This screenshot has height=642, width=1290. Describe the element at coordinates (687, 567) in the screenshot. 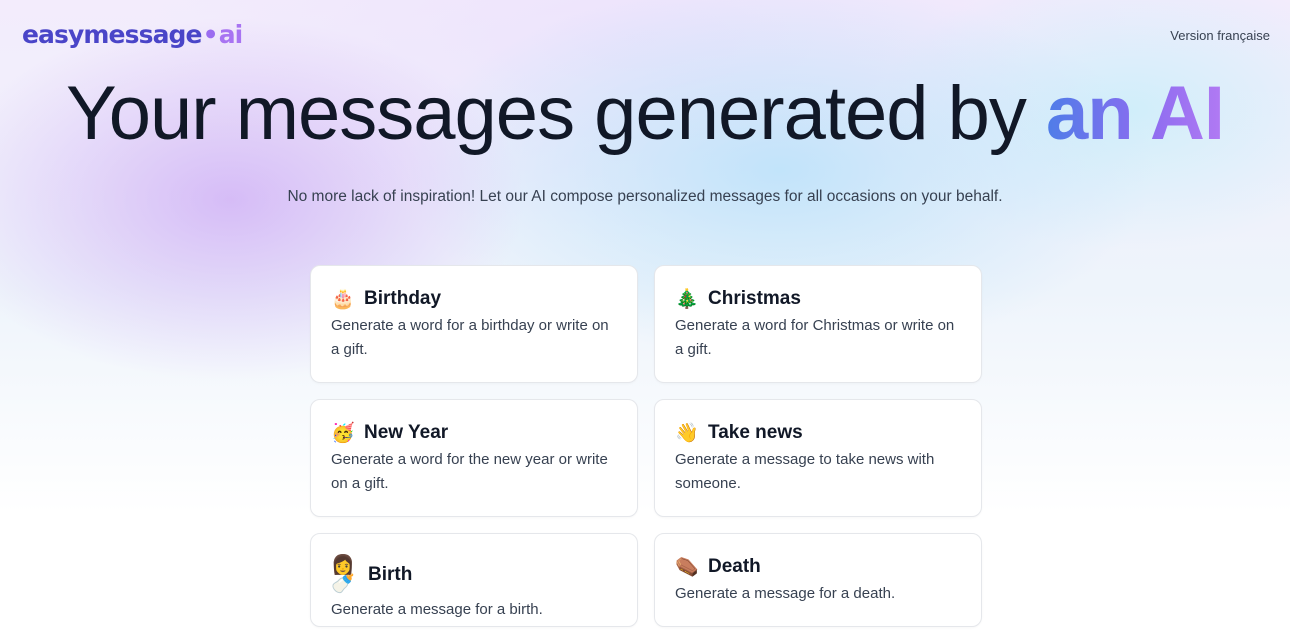

I see `coffin-icon: ⚰️` at that location.